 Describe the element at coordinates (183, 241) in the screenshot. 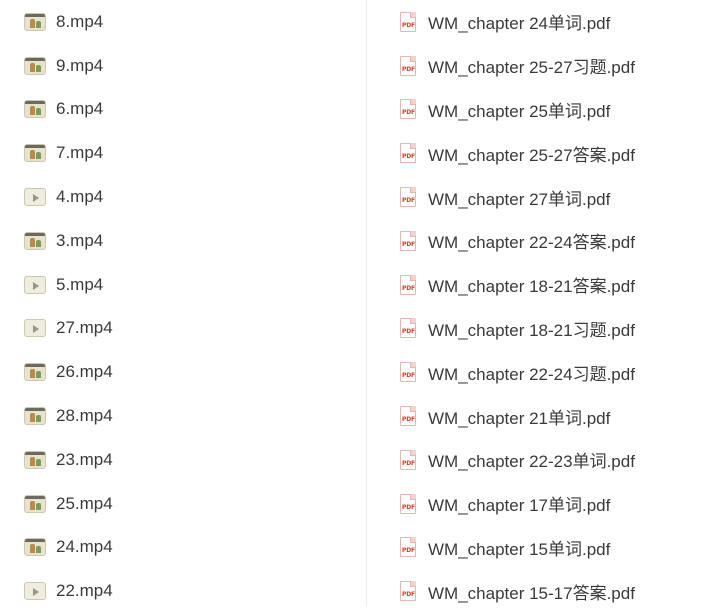

I see `file-item-video: 3.mp4` at that location.